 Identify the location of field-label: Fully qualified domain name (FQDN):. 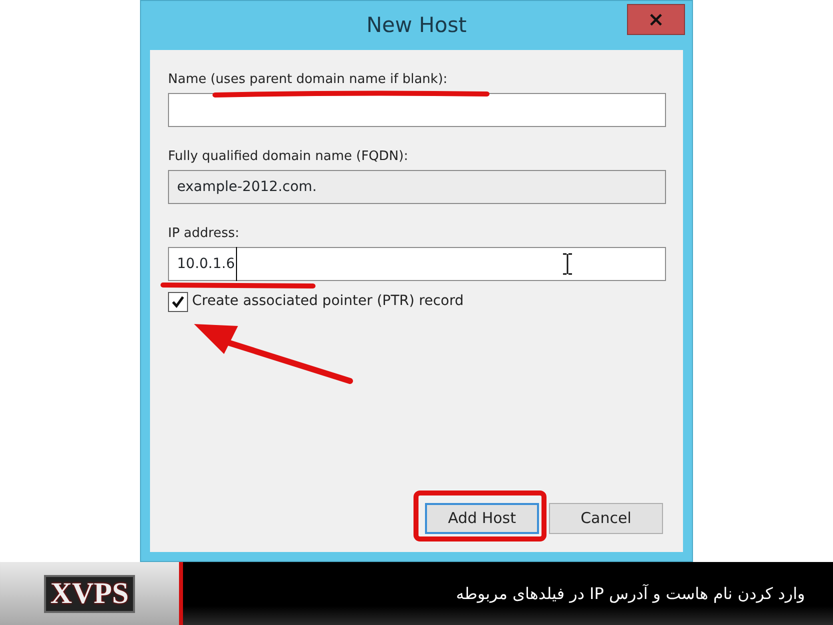
(288, 157).